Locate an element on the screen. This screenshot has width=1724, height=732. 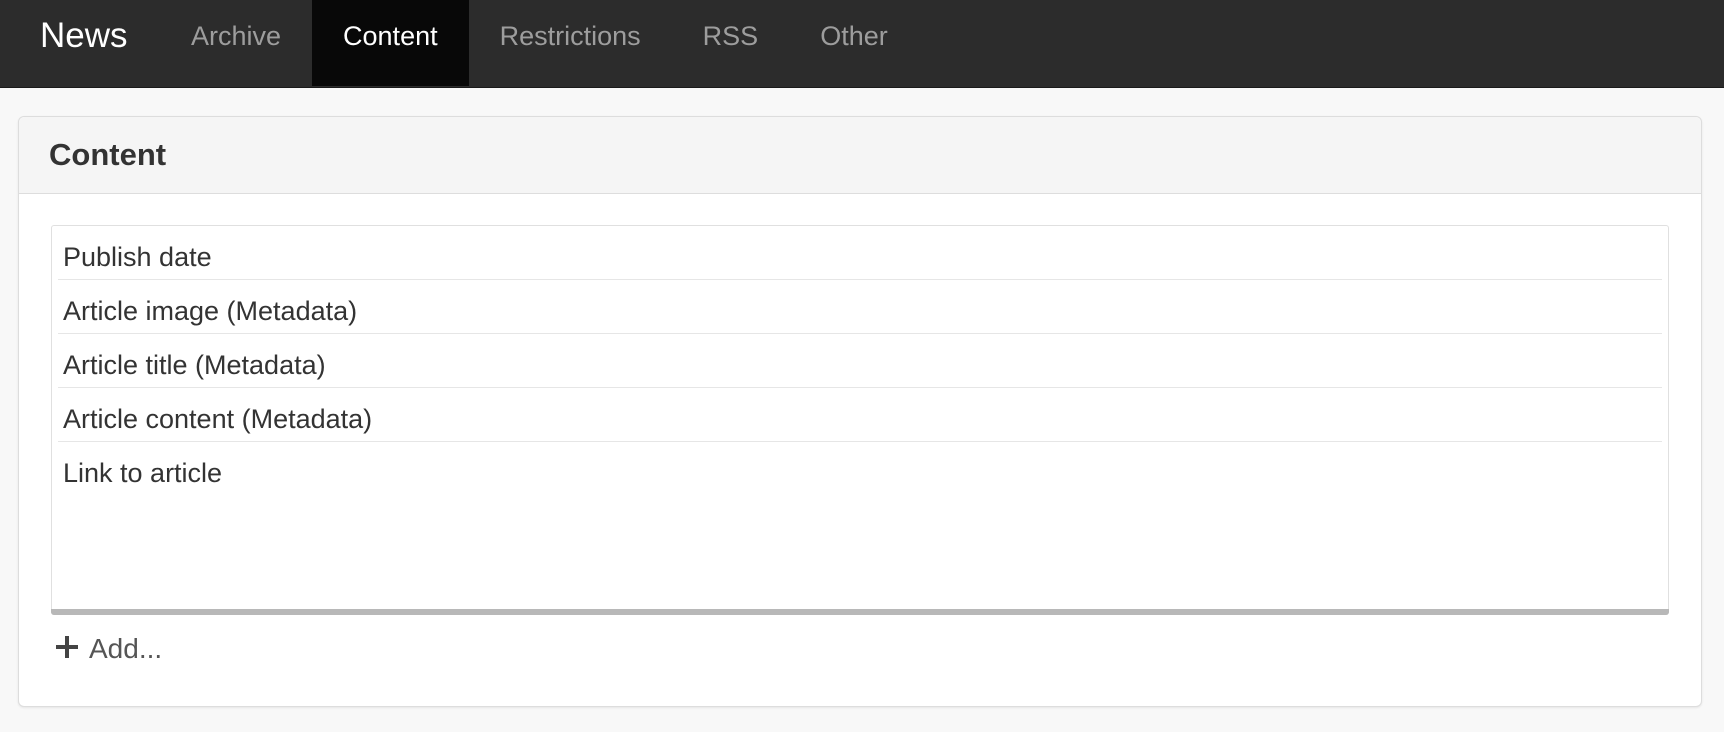
tab-rss: RSS is located at coordinates (731, 43).